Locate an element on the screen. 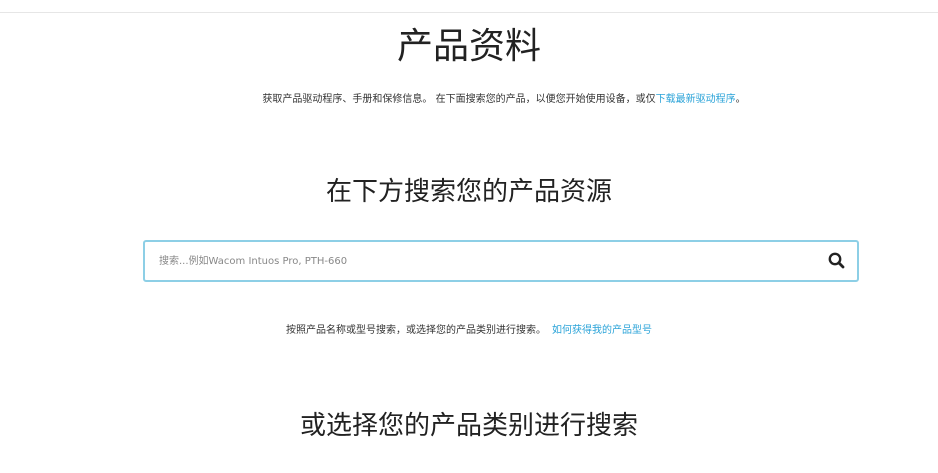 The height and width of the screenshot is (473, 938). helper-text: 按照产品名称或型号搜索，或选择您的产品类别进行搜索。 is located at coordinates (416, 330).